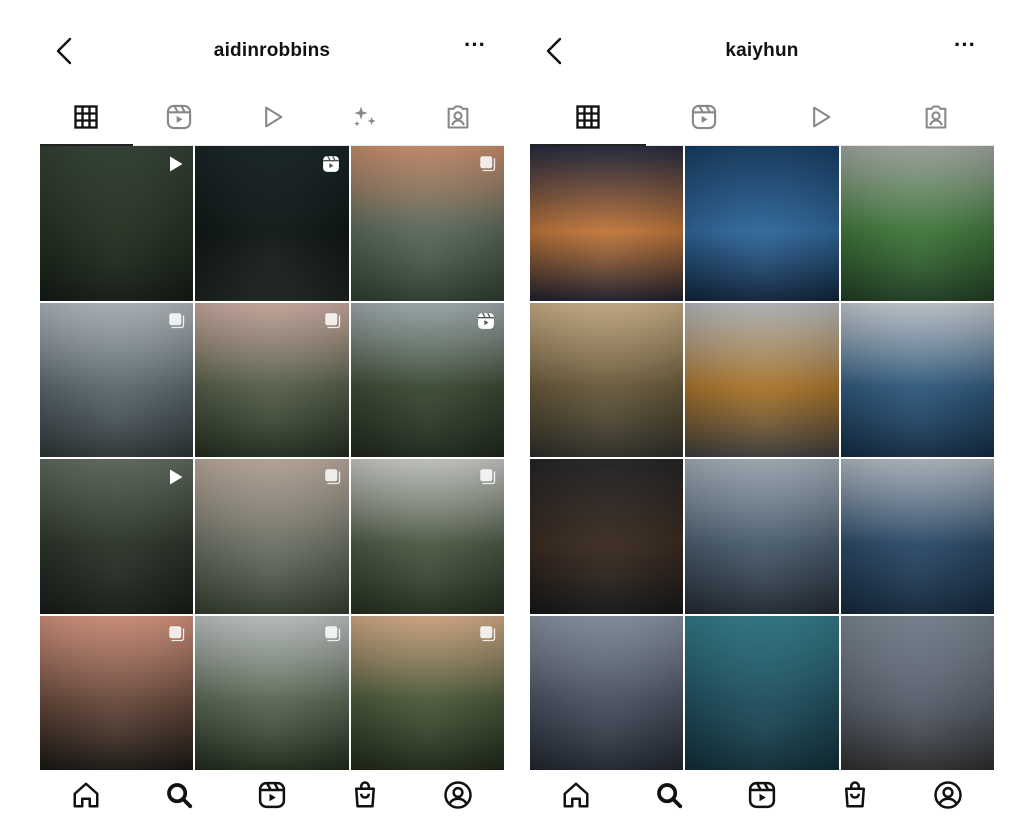  I want to click on profile-header: kaiyhun ···, so click(762, 51).